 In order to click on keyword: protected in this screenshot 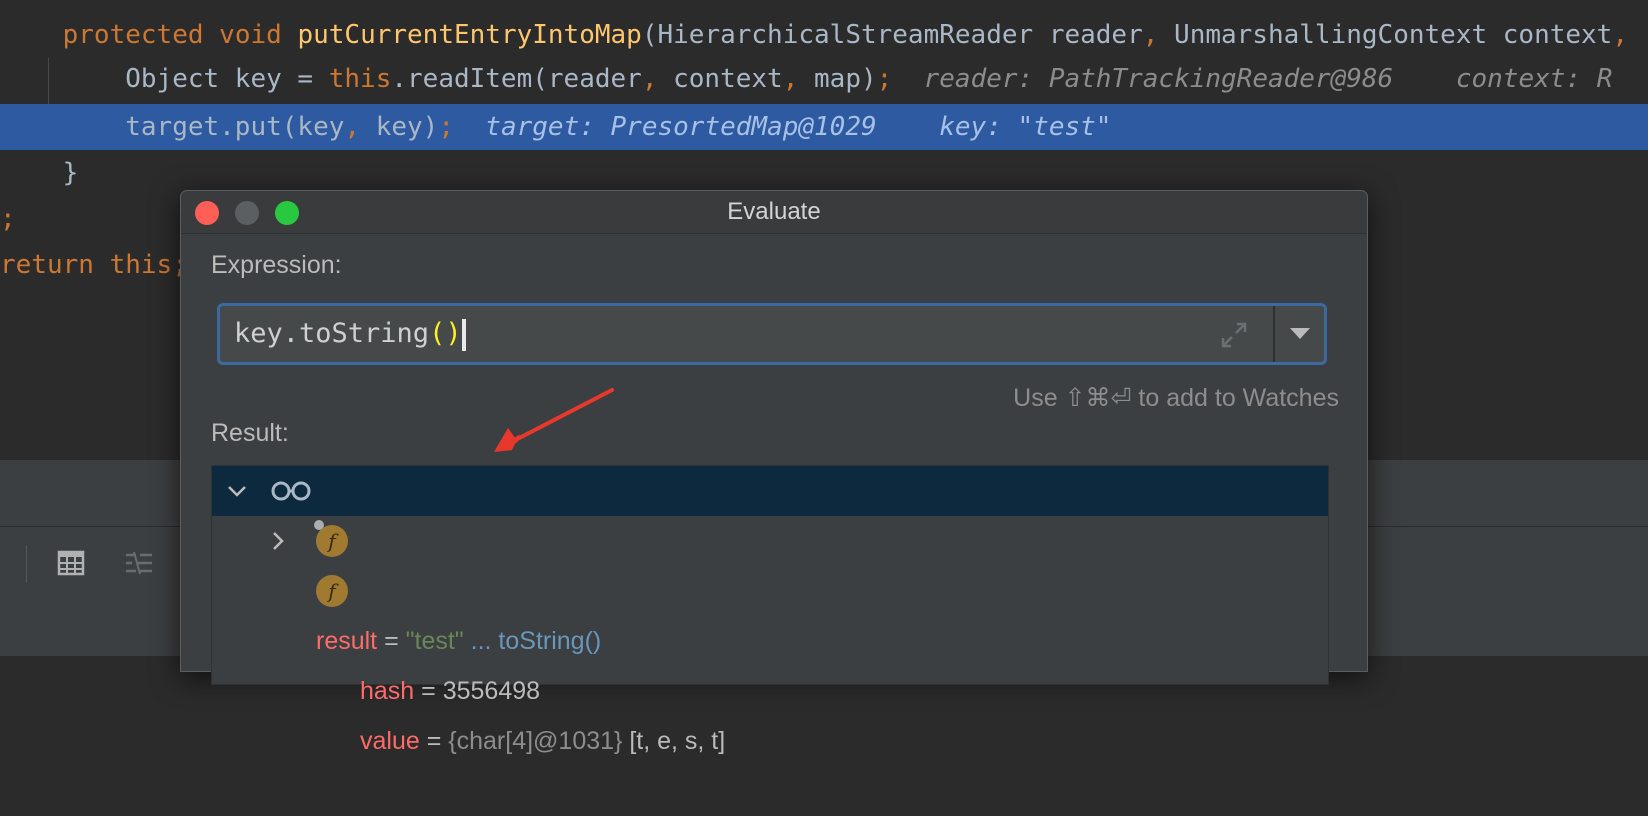, I will do `click(133, 35)`.